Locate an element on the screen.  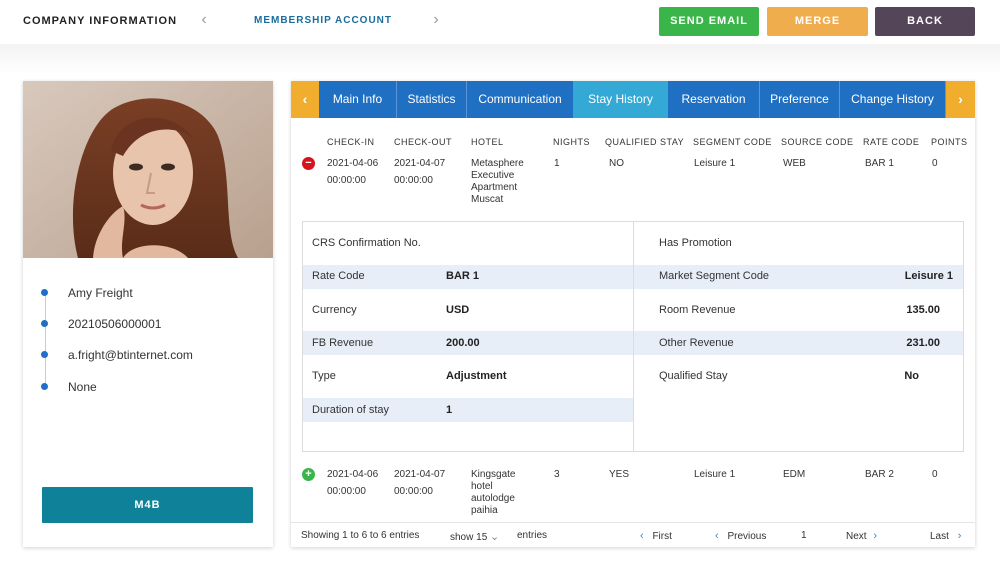
row-nights: 3 is located at coordinates (557, 474).